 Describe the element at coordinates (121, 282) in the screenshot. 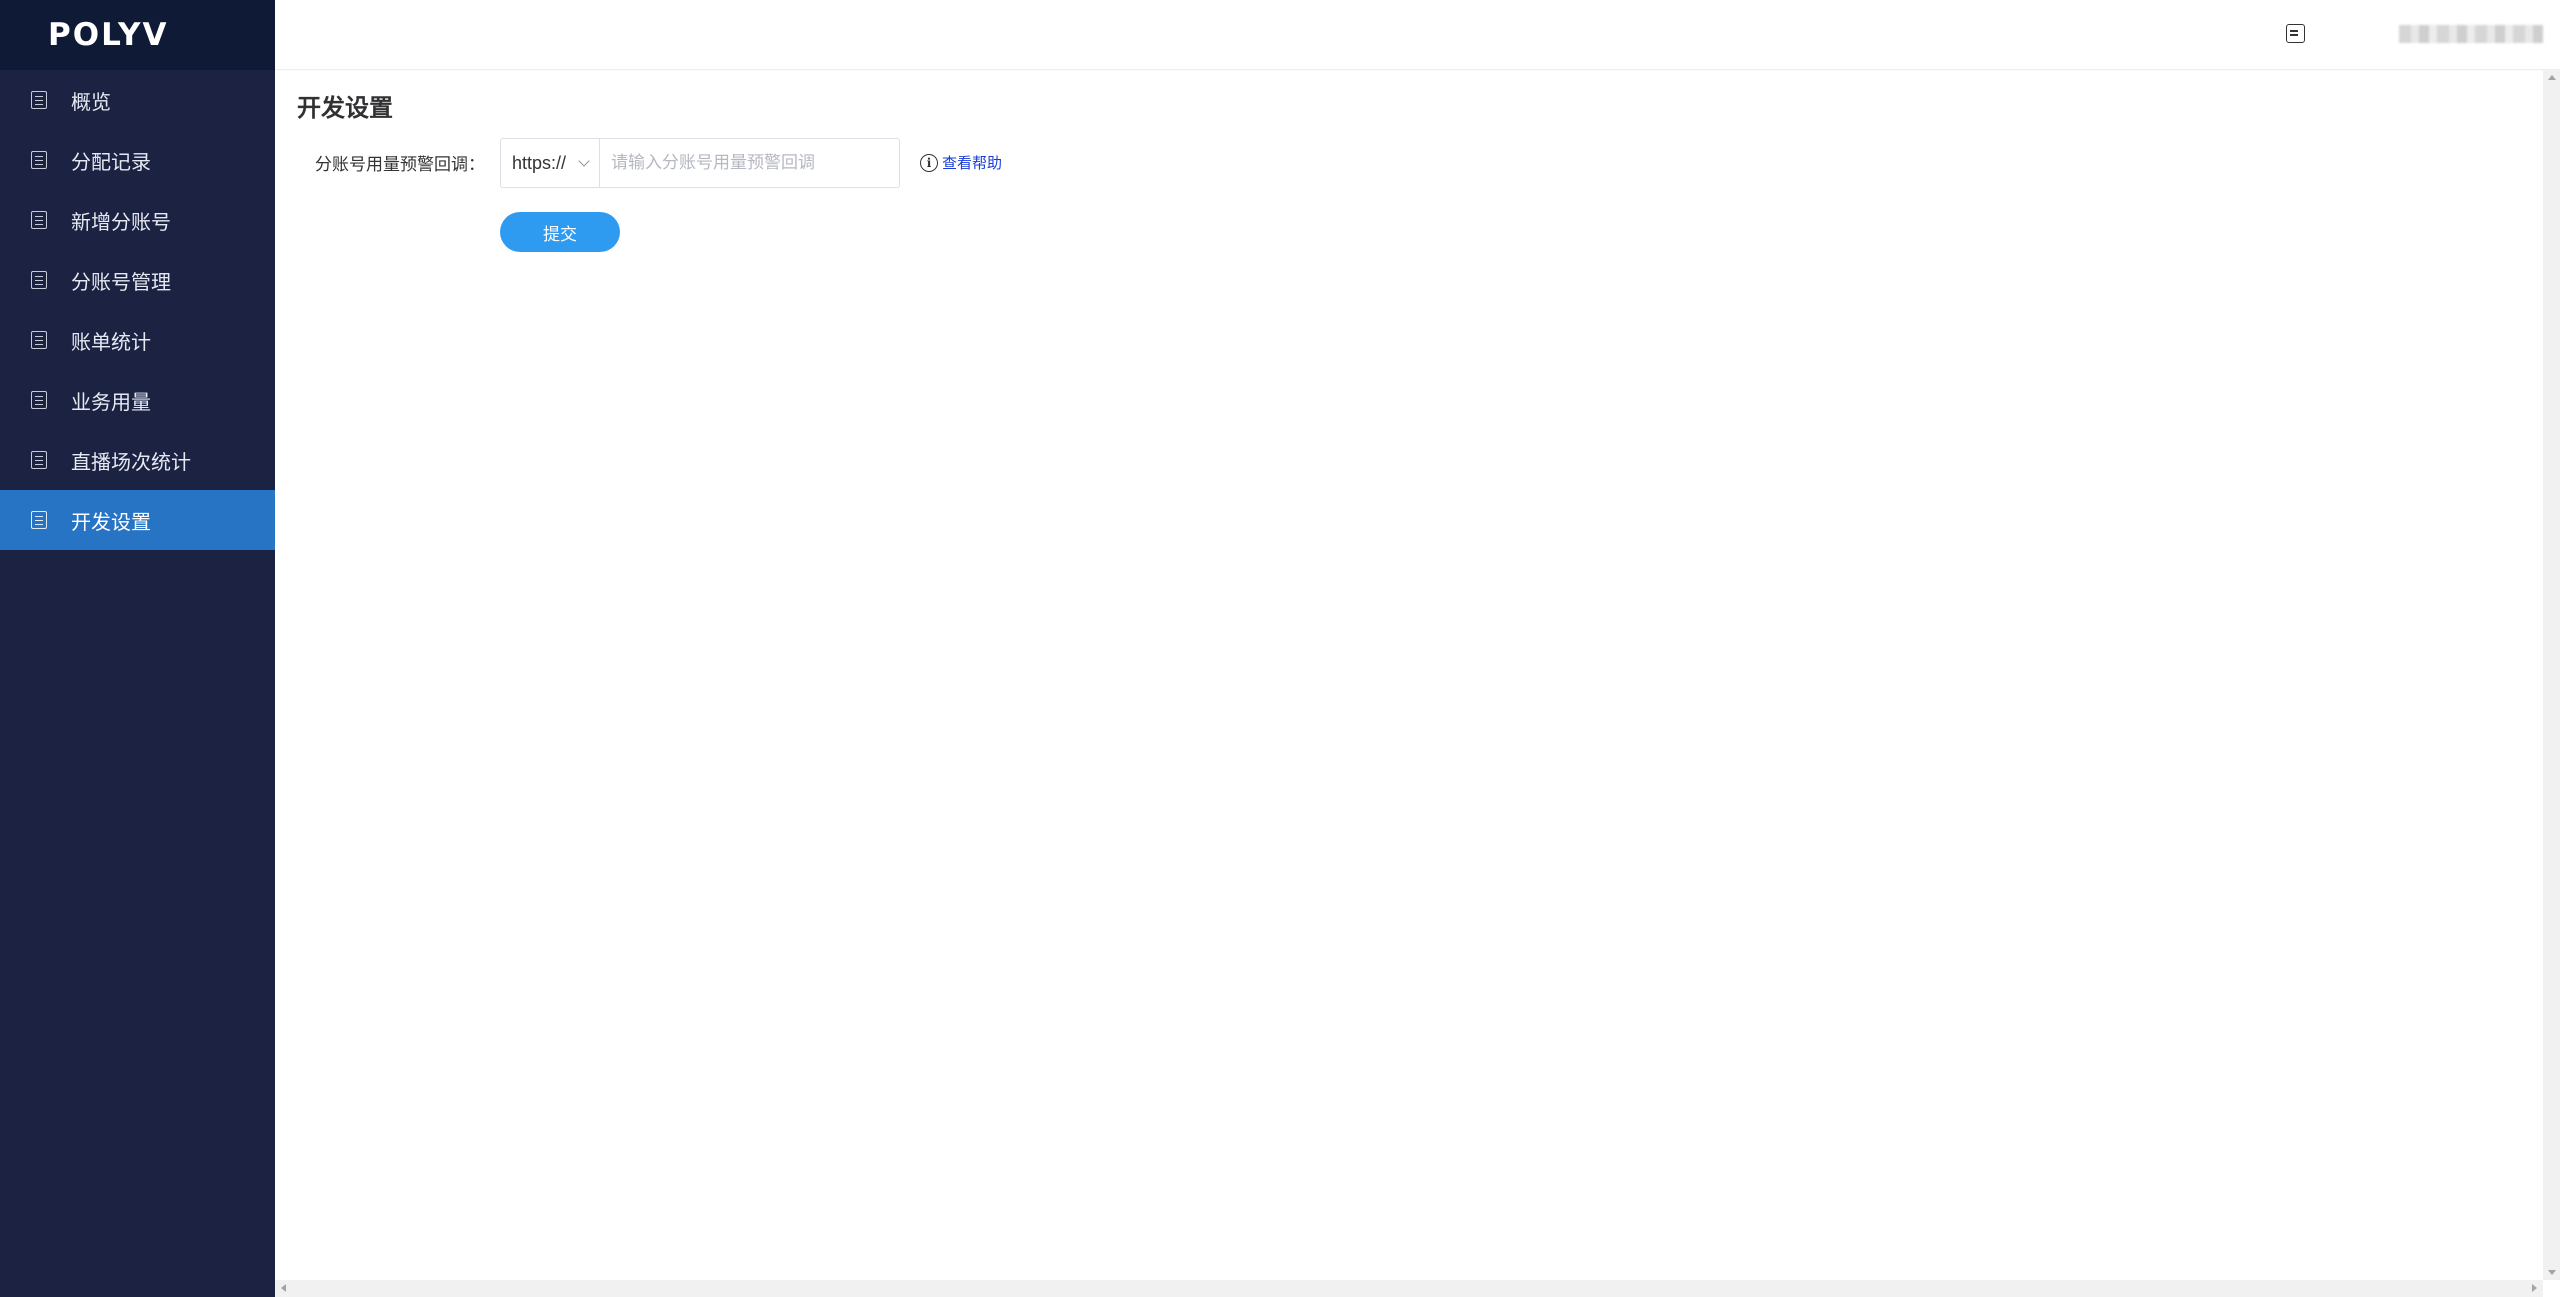

I see `sidebar-item-label: 分账号管理` at that location.